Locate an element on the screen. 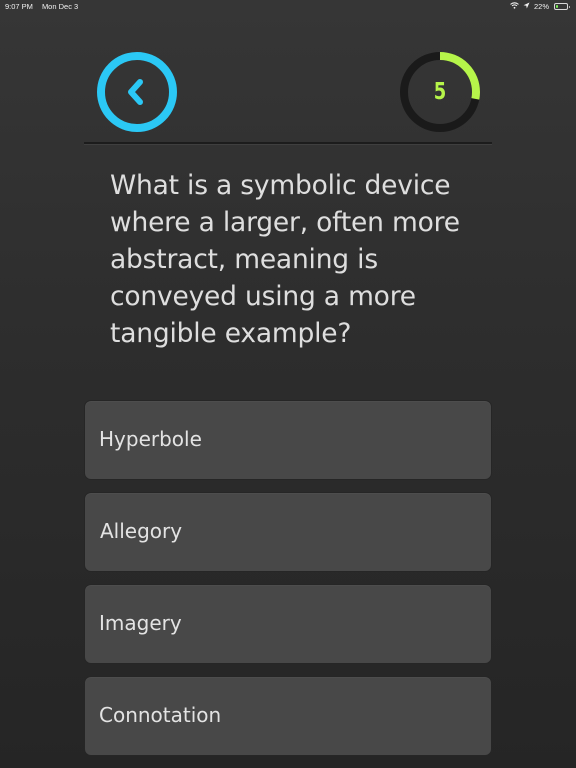  status-left: 9:07 PM Mon Dec 3 is located at coordinates (46, 6).